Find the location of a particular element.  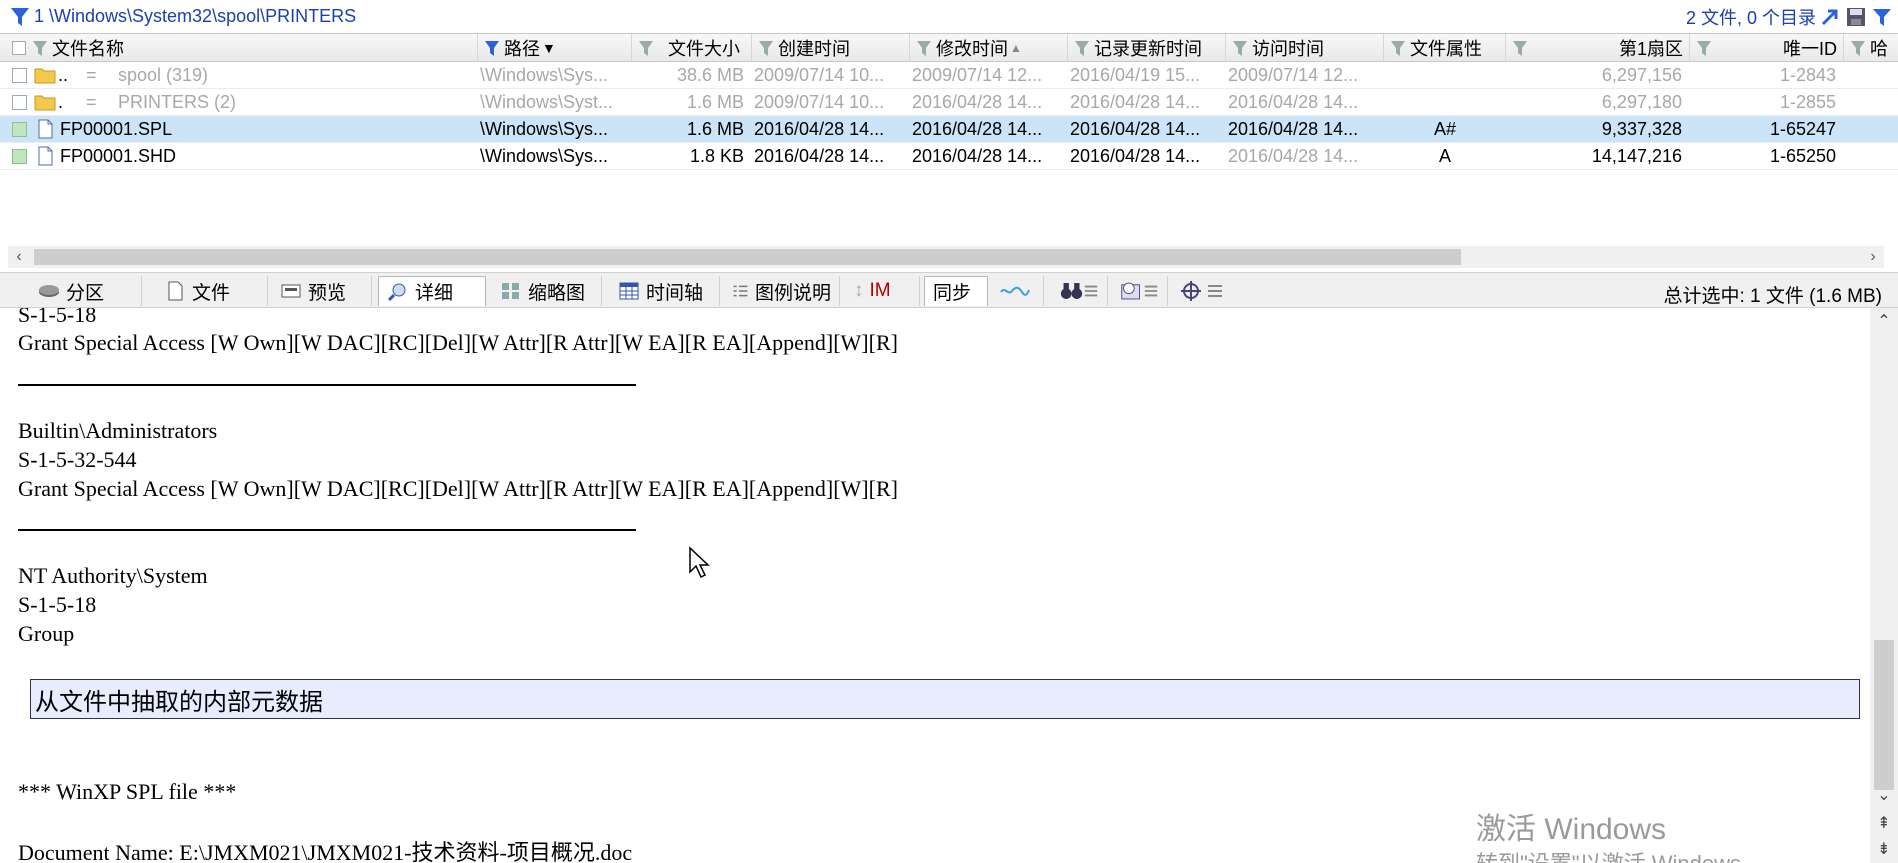

search-button is located at coordinates (1080, 291).